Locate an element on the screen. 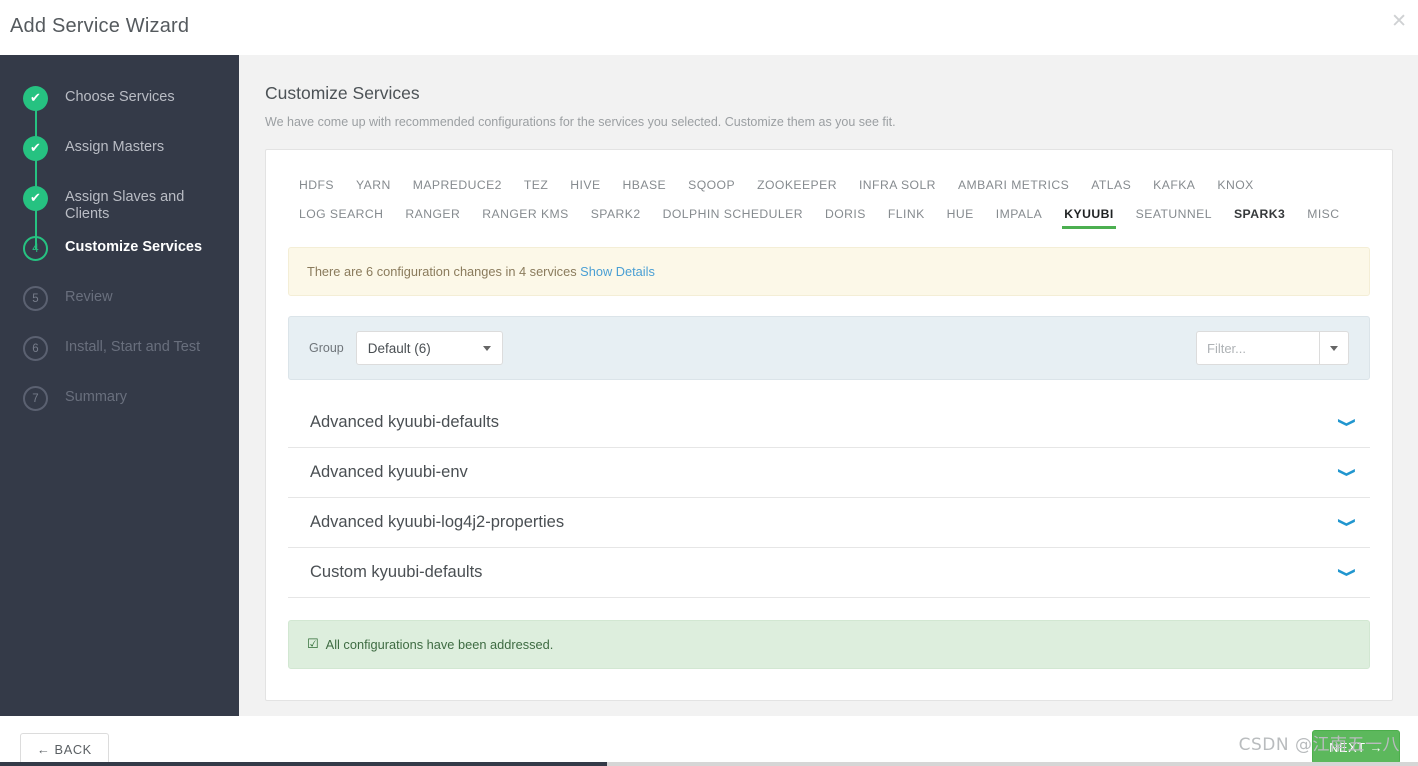 This screenshot has height=766, width=1418. group-select: Default (6) is located at coordinates (429, 348).